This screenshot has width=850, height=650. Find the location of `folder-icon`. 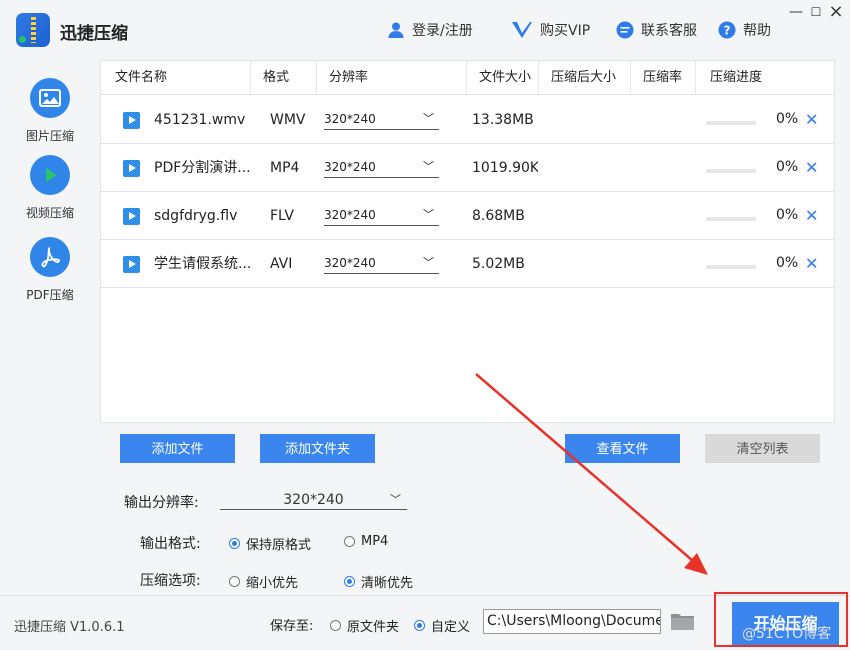

folder-icon is located at coordinates (682, 621).